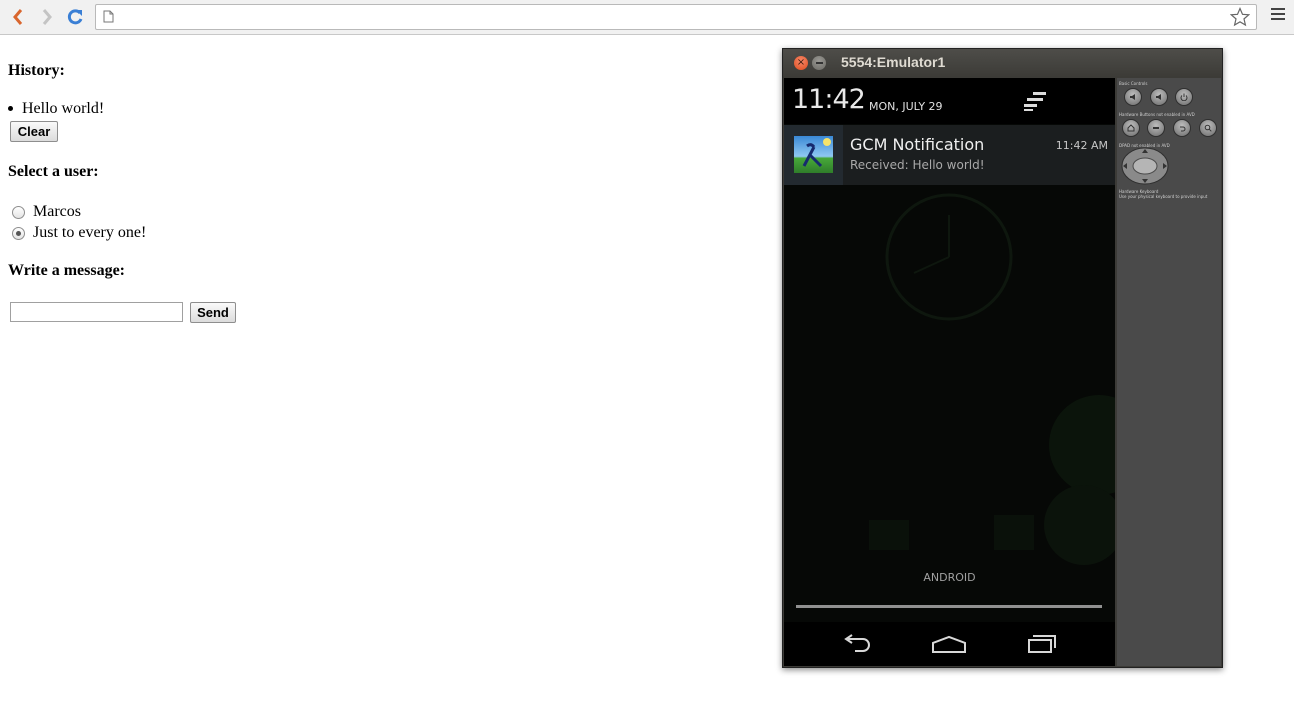 This screenshot has height=702, width=1294. I want to click on message-heading: Write a message:, so click(66, 270).